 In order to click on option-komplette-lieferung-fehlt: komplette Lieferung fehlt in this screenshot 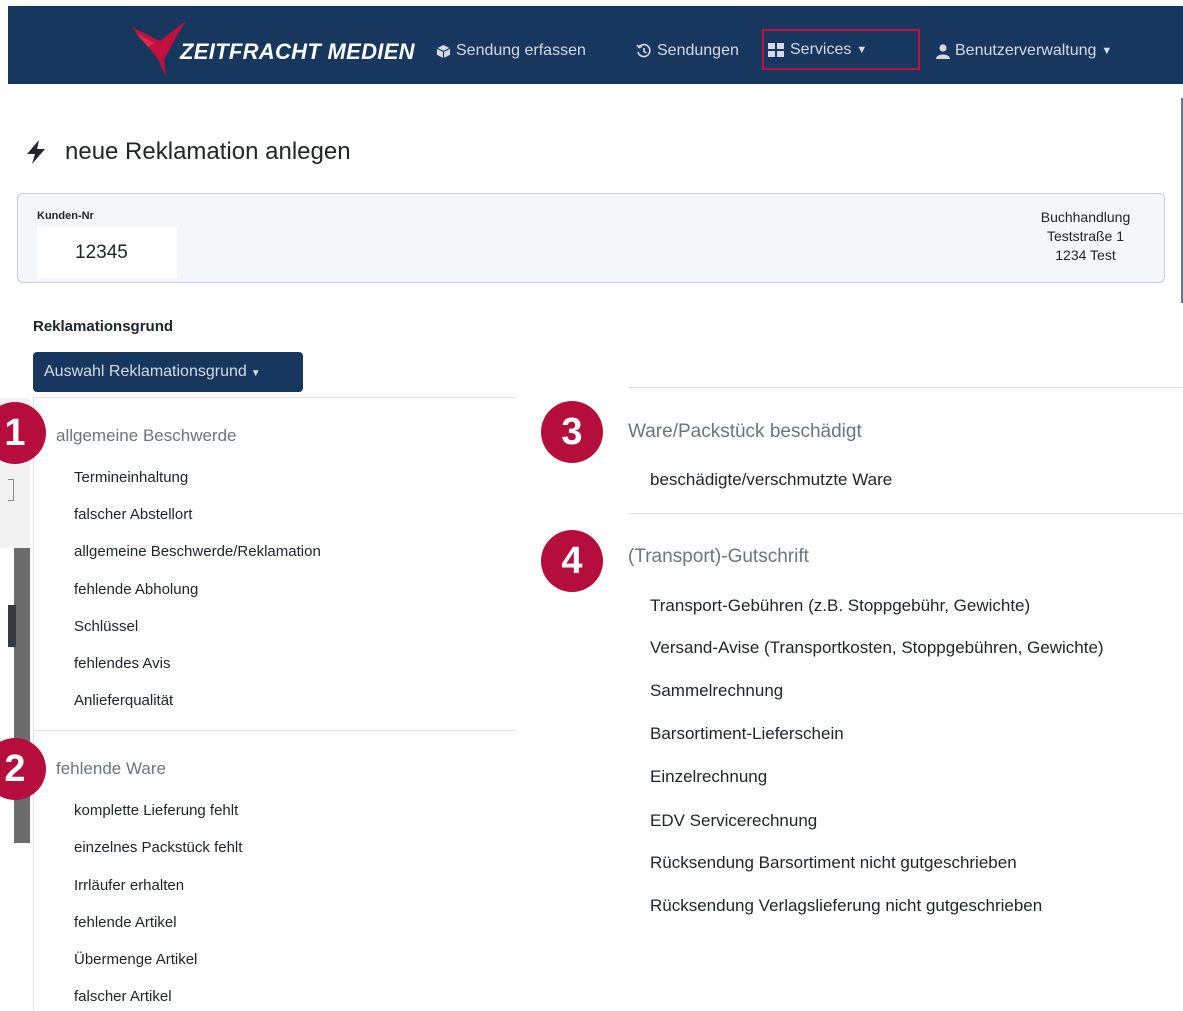, I will do `click(156, 810)`.